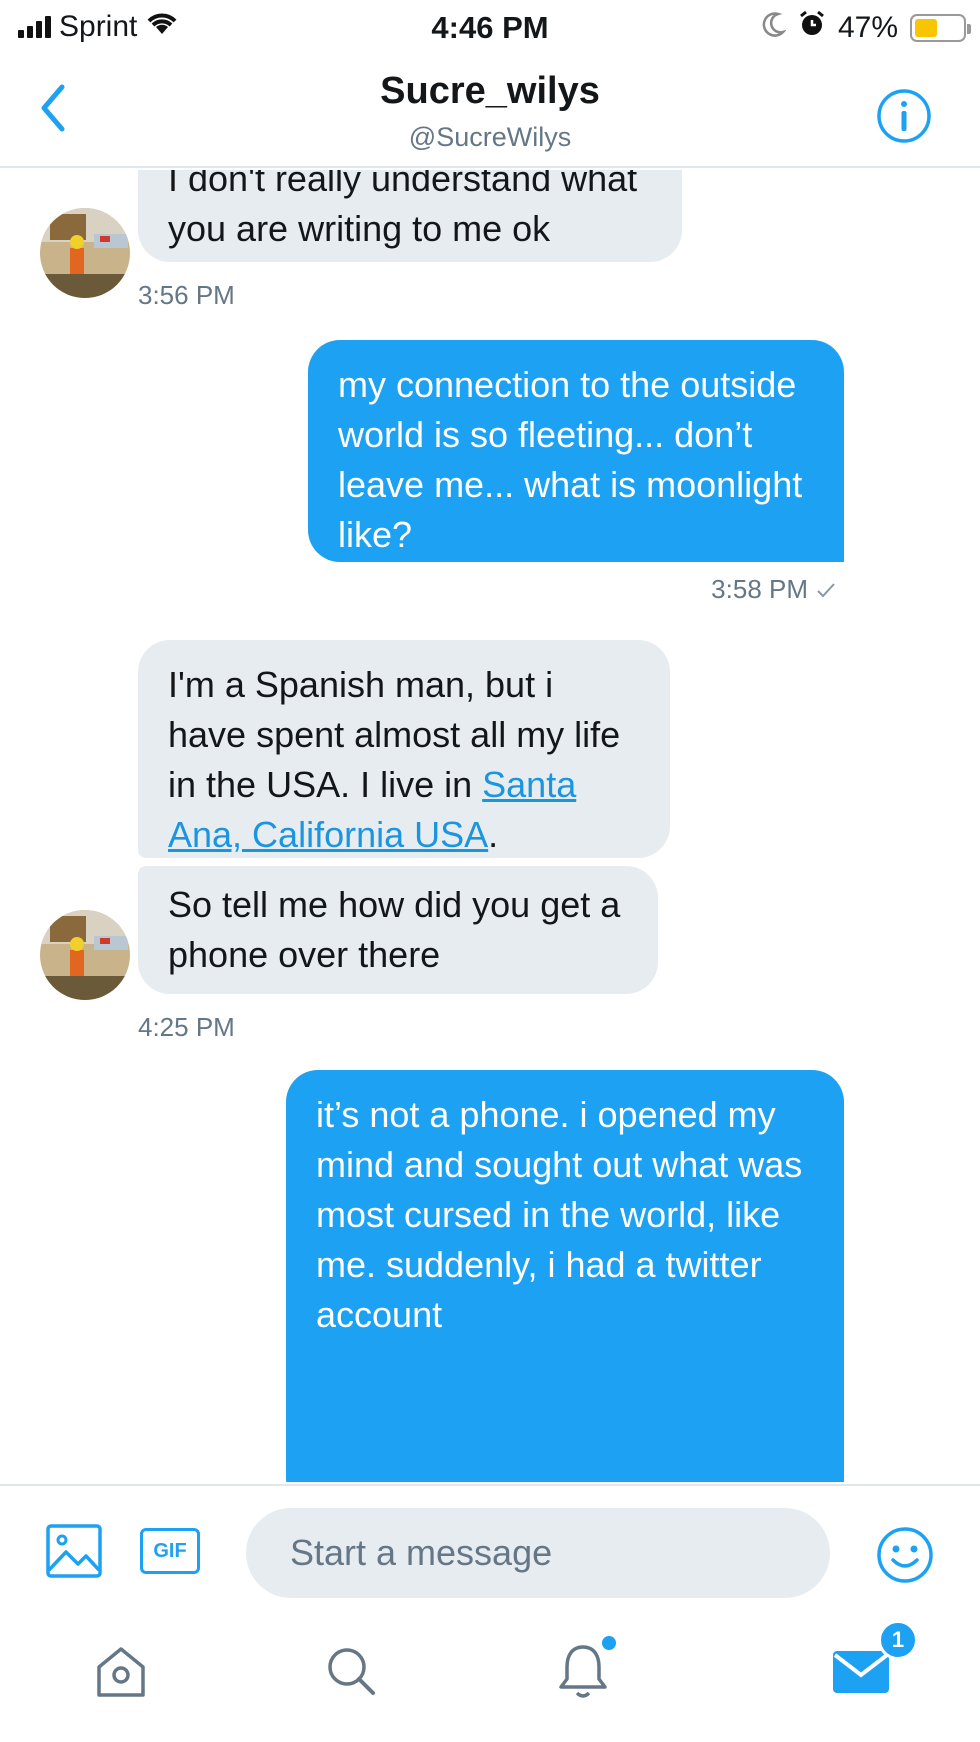 The height and width of the screenshot is (1742, 980). What do you see at coordinates (759, 589) in the screenshot?
I see `timestamp-text: 3:58 PM` at bounding box center [759, 589].